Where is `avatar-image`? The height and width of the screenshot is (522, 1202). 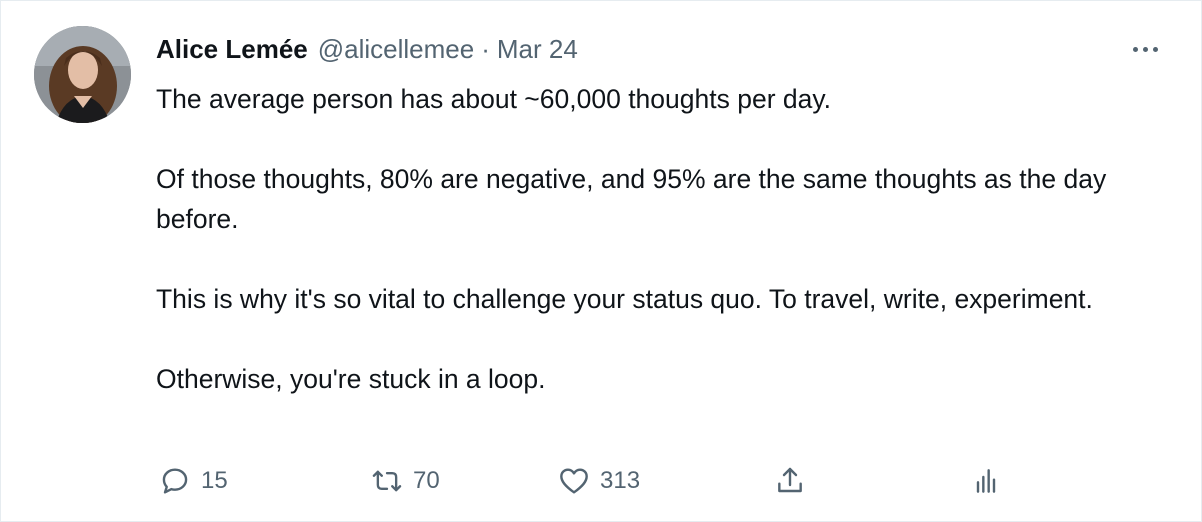
avatar-image is located at coordinates (82, 74).